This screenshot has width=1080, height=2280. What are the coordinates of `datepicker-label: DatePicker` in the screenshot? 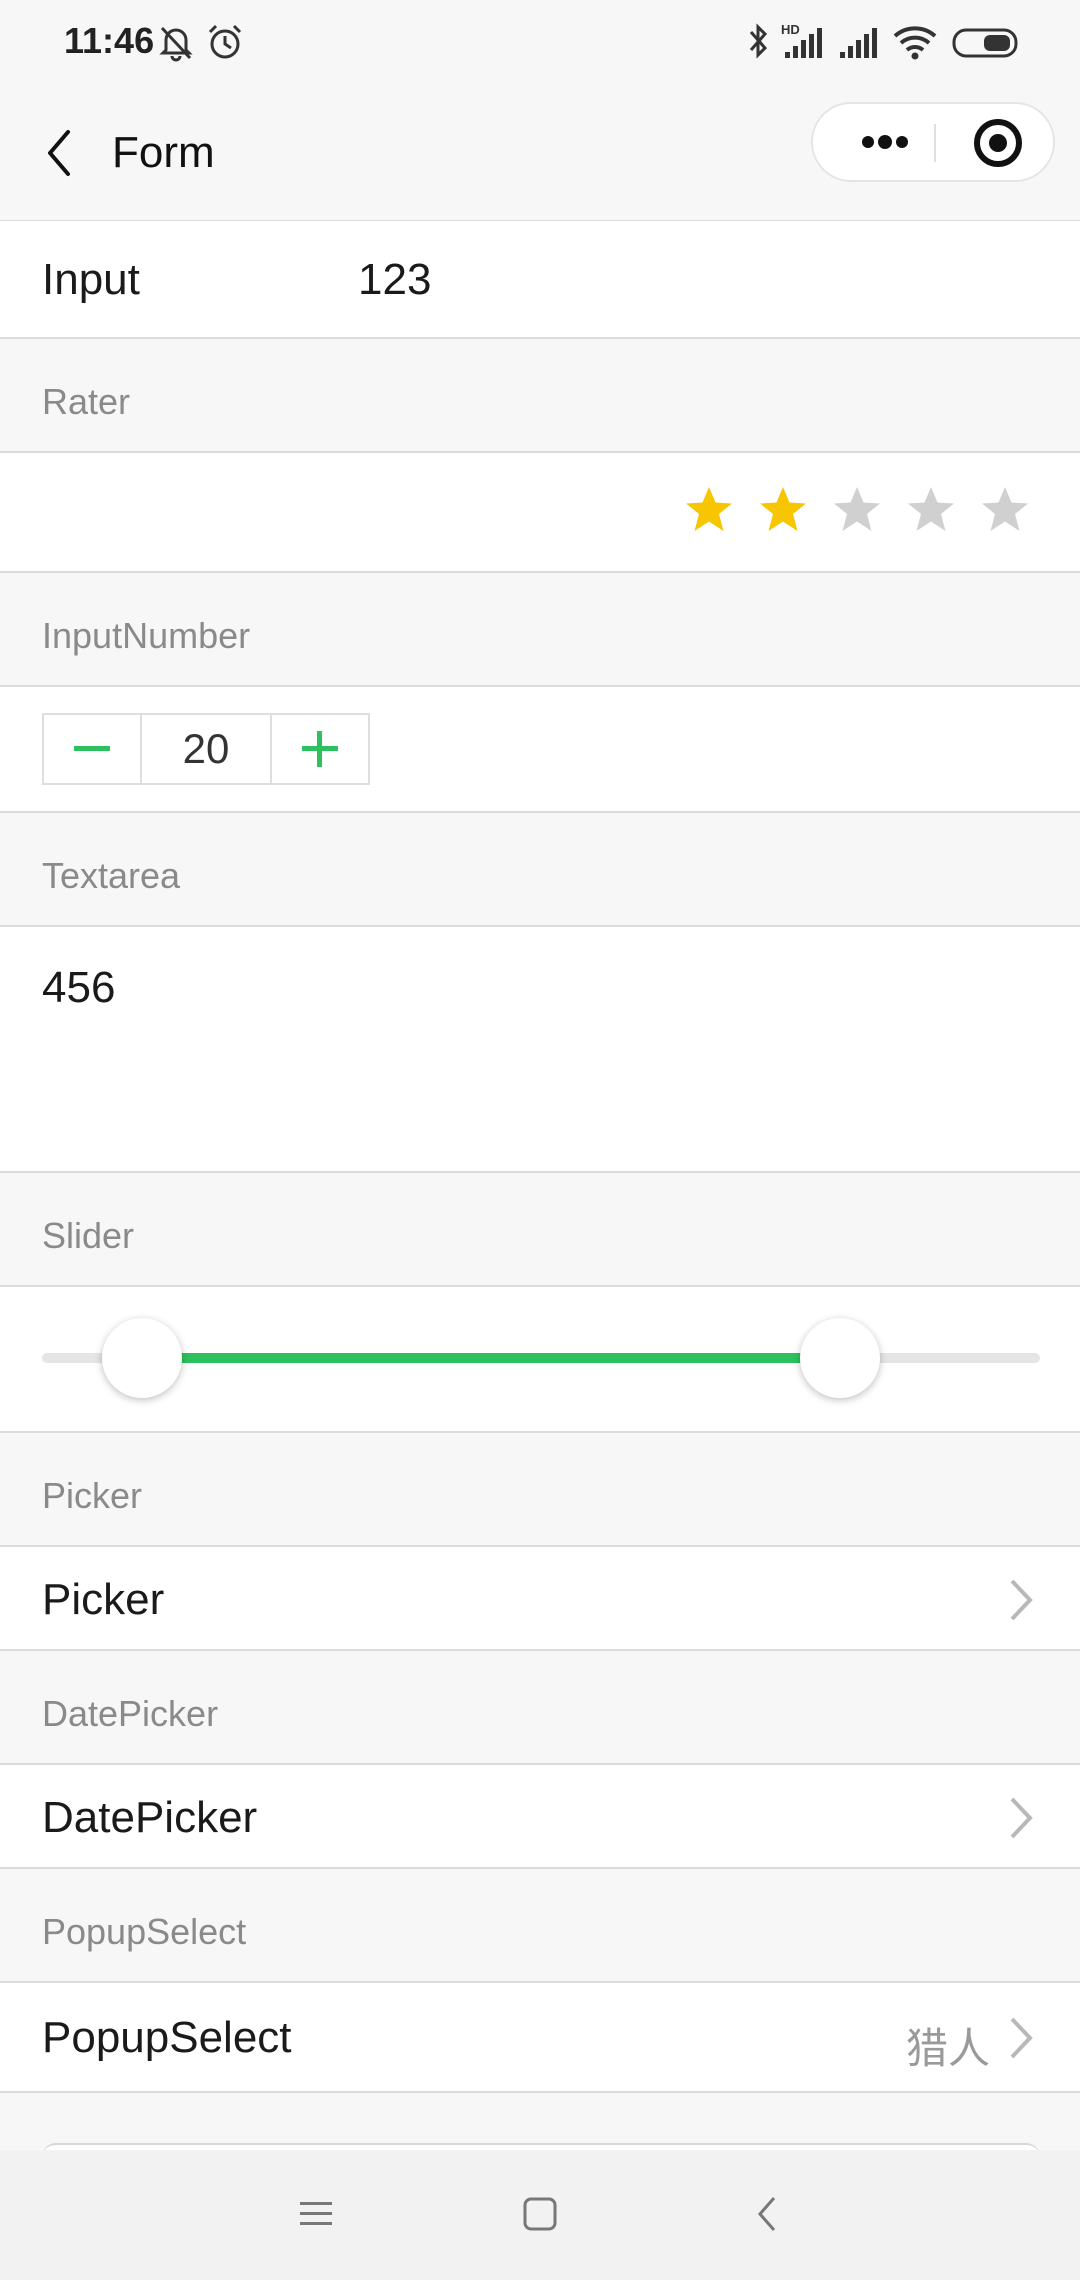 It's located at (150, 1817).